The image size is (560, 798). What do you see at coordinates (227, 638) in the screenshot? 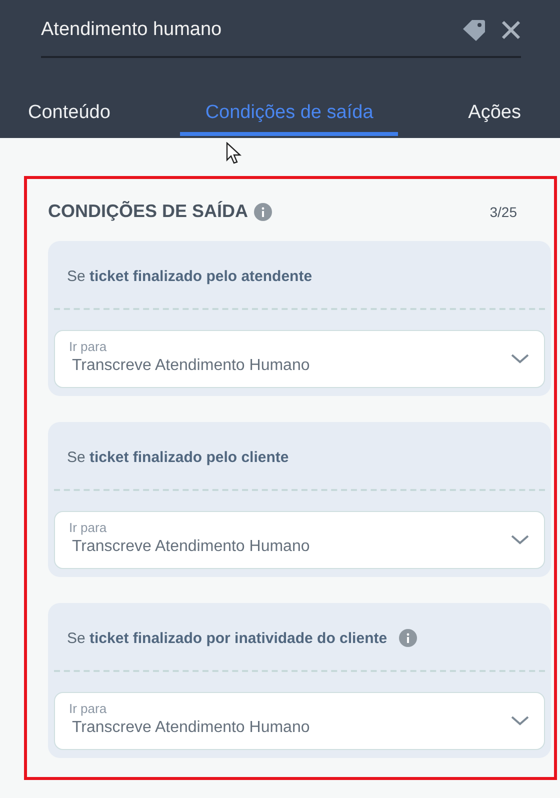
I see `condition-text: Se ticket finalizado por inatividade do cliente` at bounding box center [227, 638].